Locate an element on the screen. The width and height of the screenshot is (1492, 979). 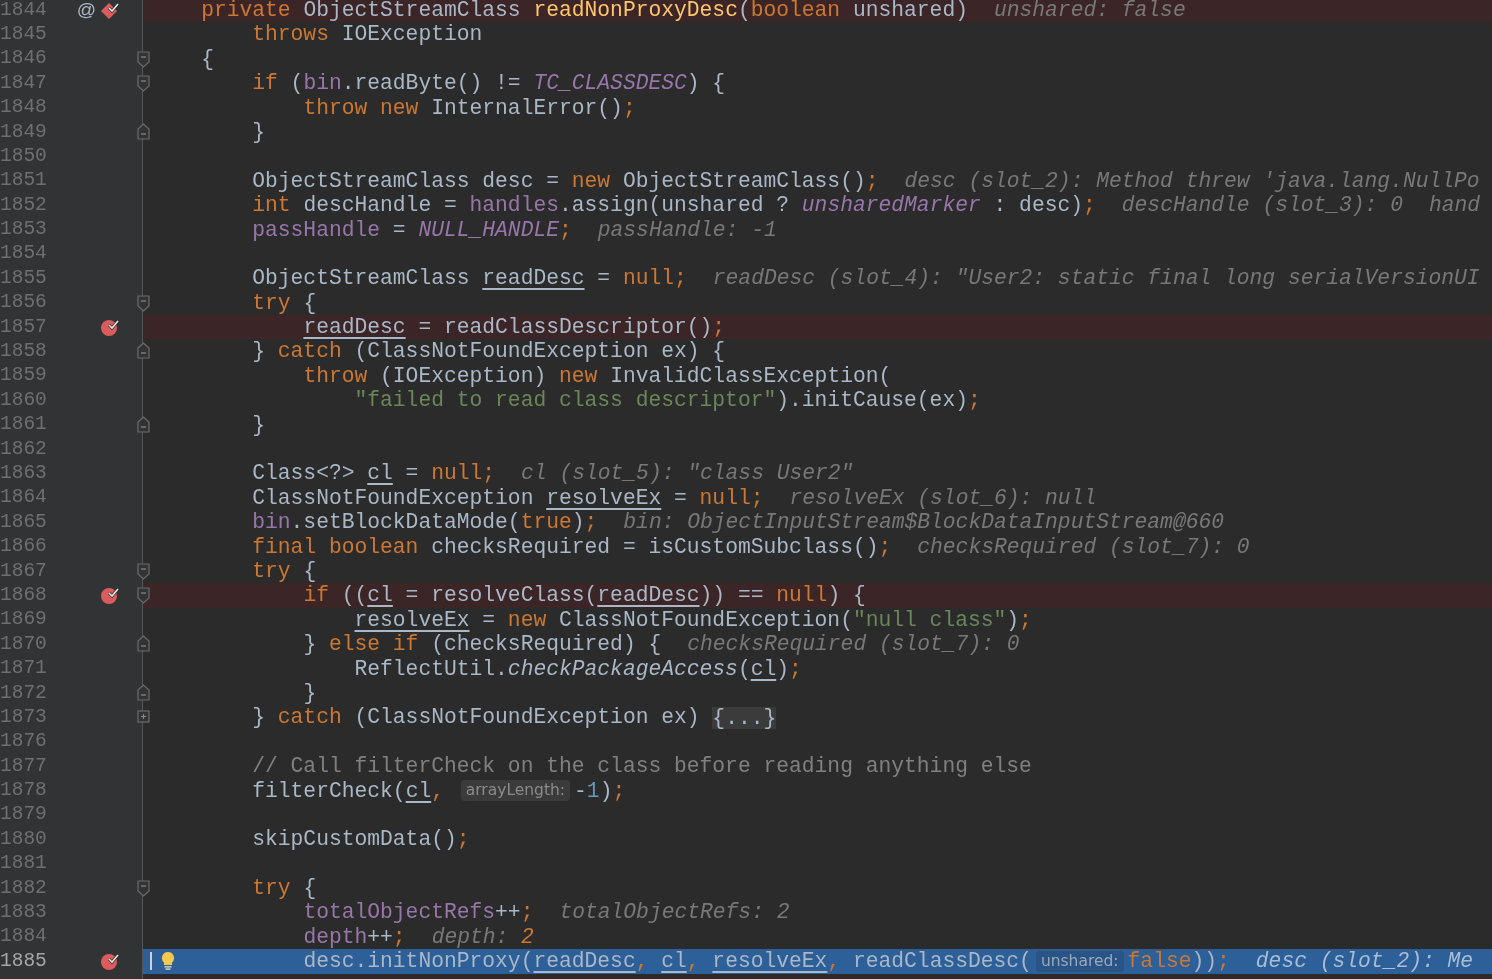
method-breakpoint-icon is located at coordinates (110, 10).